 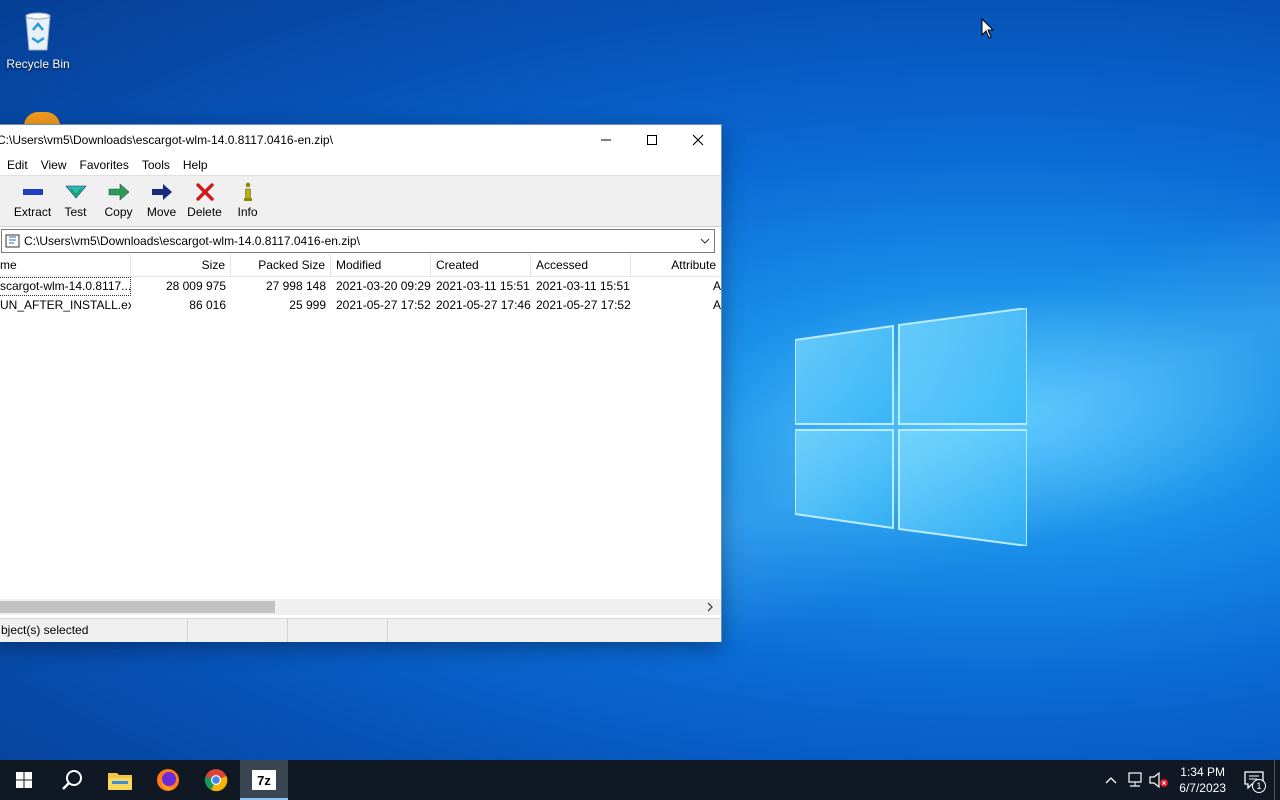 What do you see at coordinates (75, 192) in the screenshot?
I see `test-icon` at bounding box center [75, 192].